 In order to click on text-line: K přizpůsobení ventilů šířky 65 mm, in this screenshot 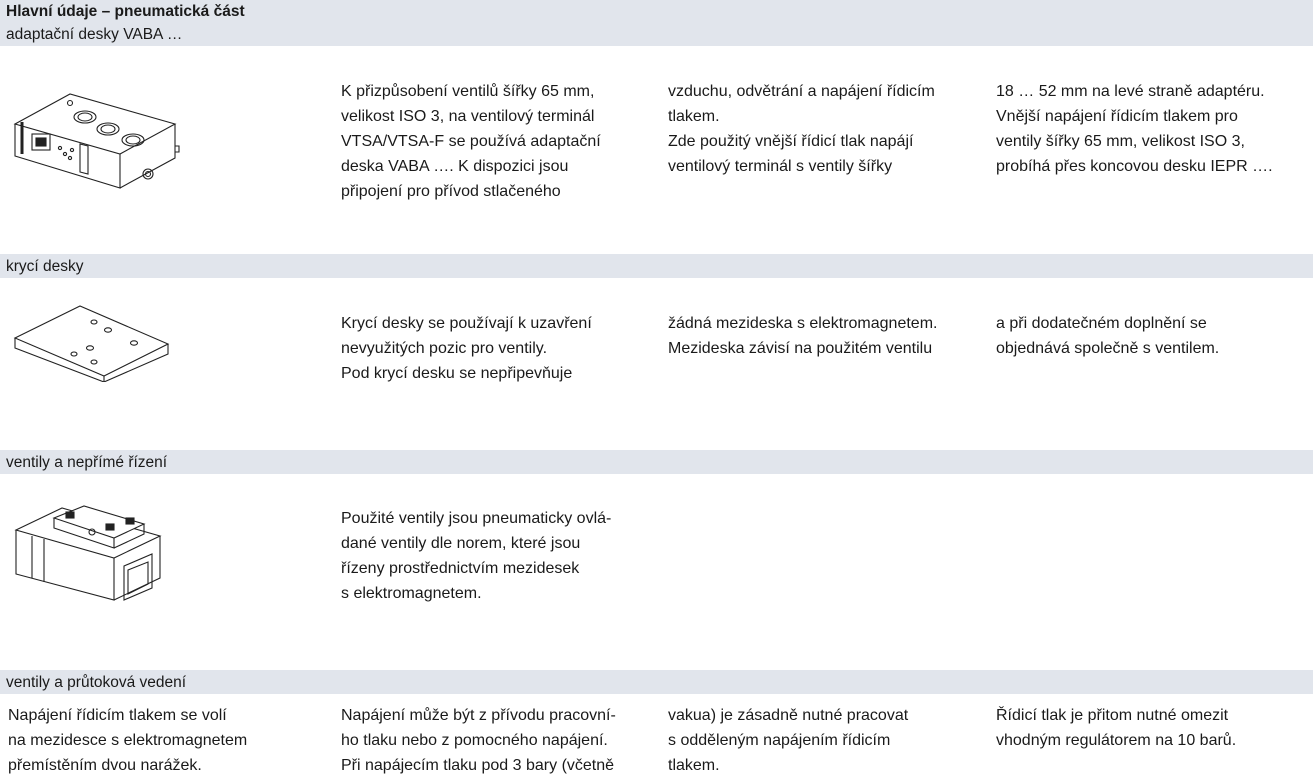, I will do `click(468, 91)`.